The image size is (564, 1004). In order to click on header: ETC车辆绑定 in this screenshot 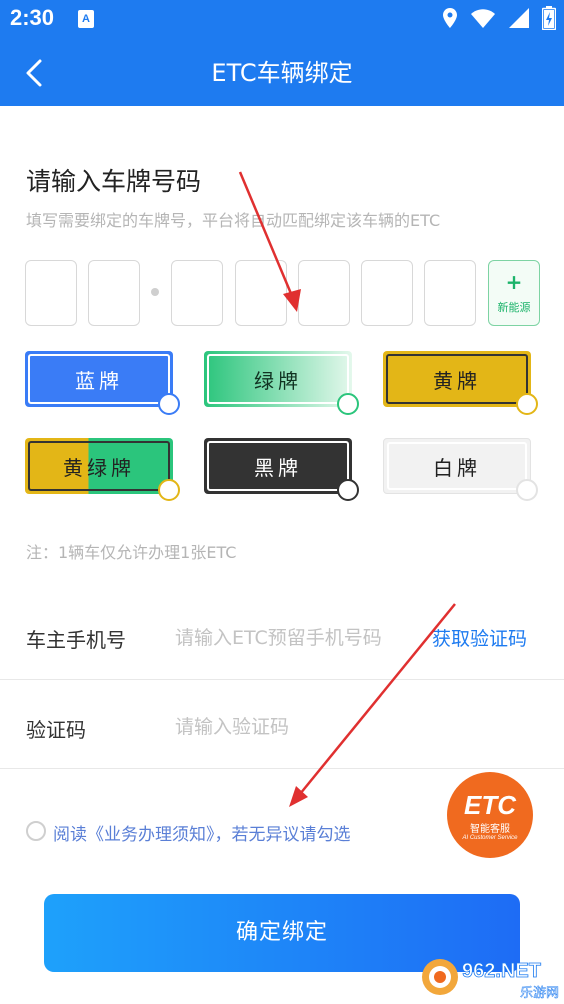, I will do `click(282, 73)`.